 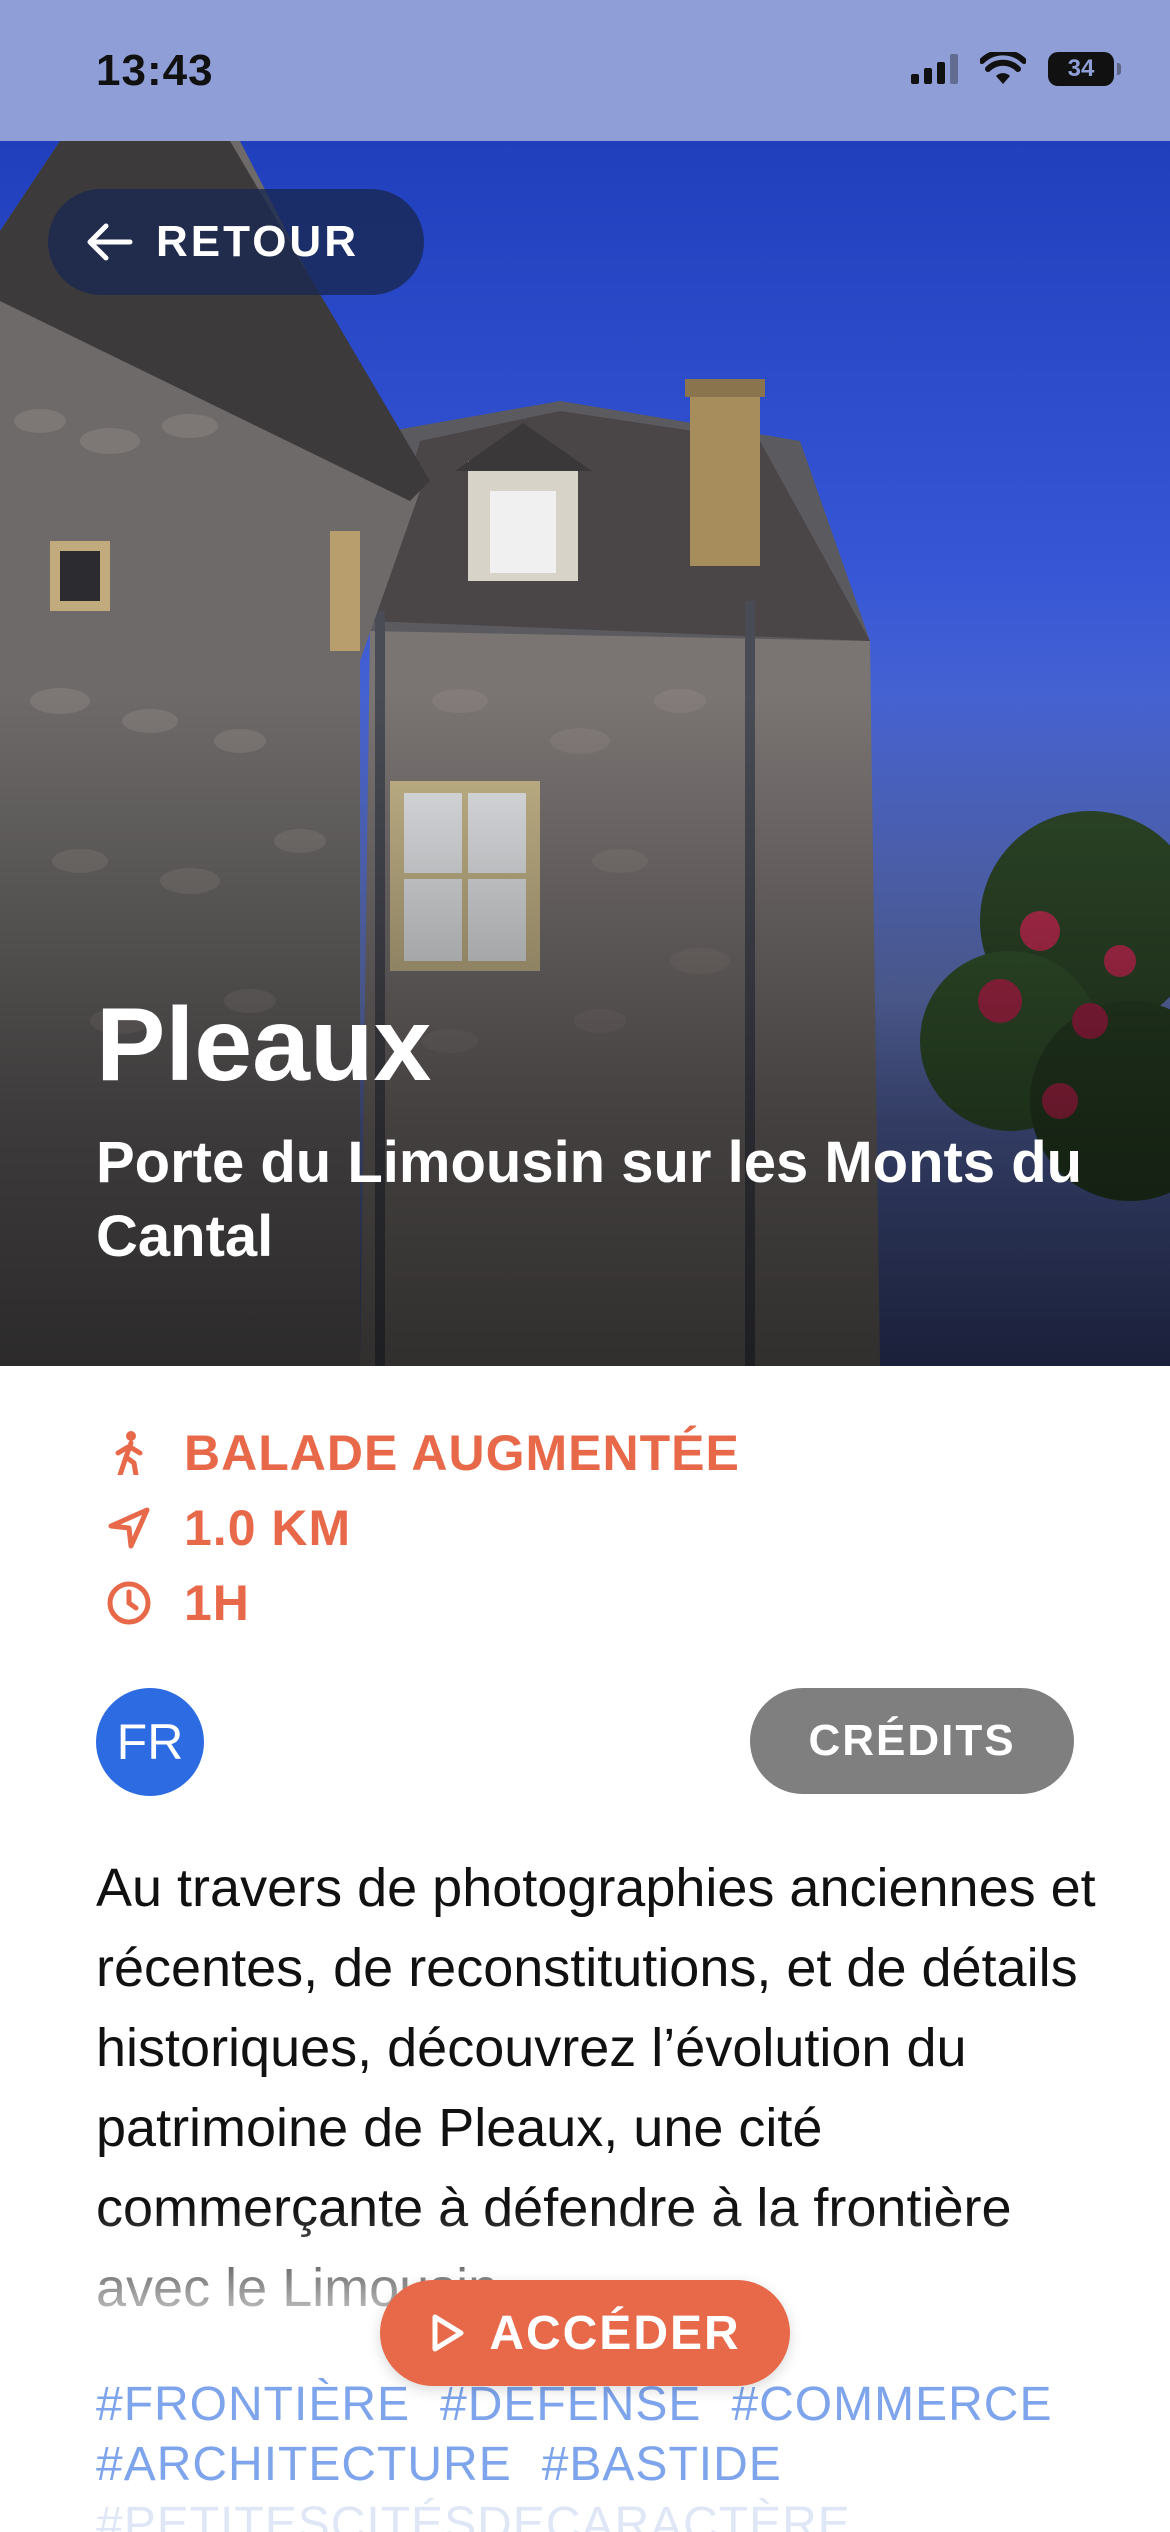 I want to click on status-icons: 34, so click(x=1016, y=69).